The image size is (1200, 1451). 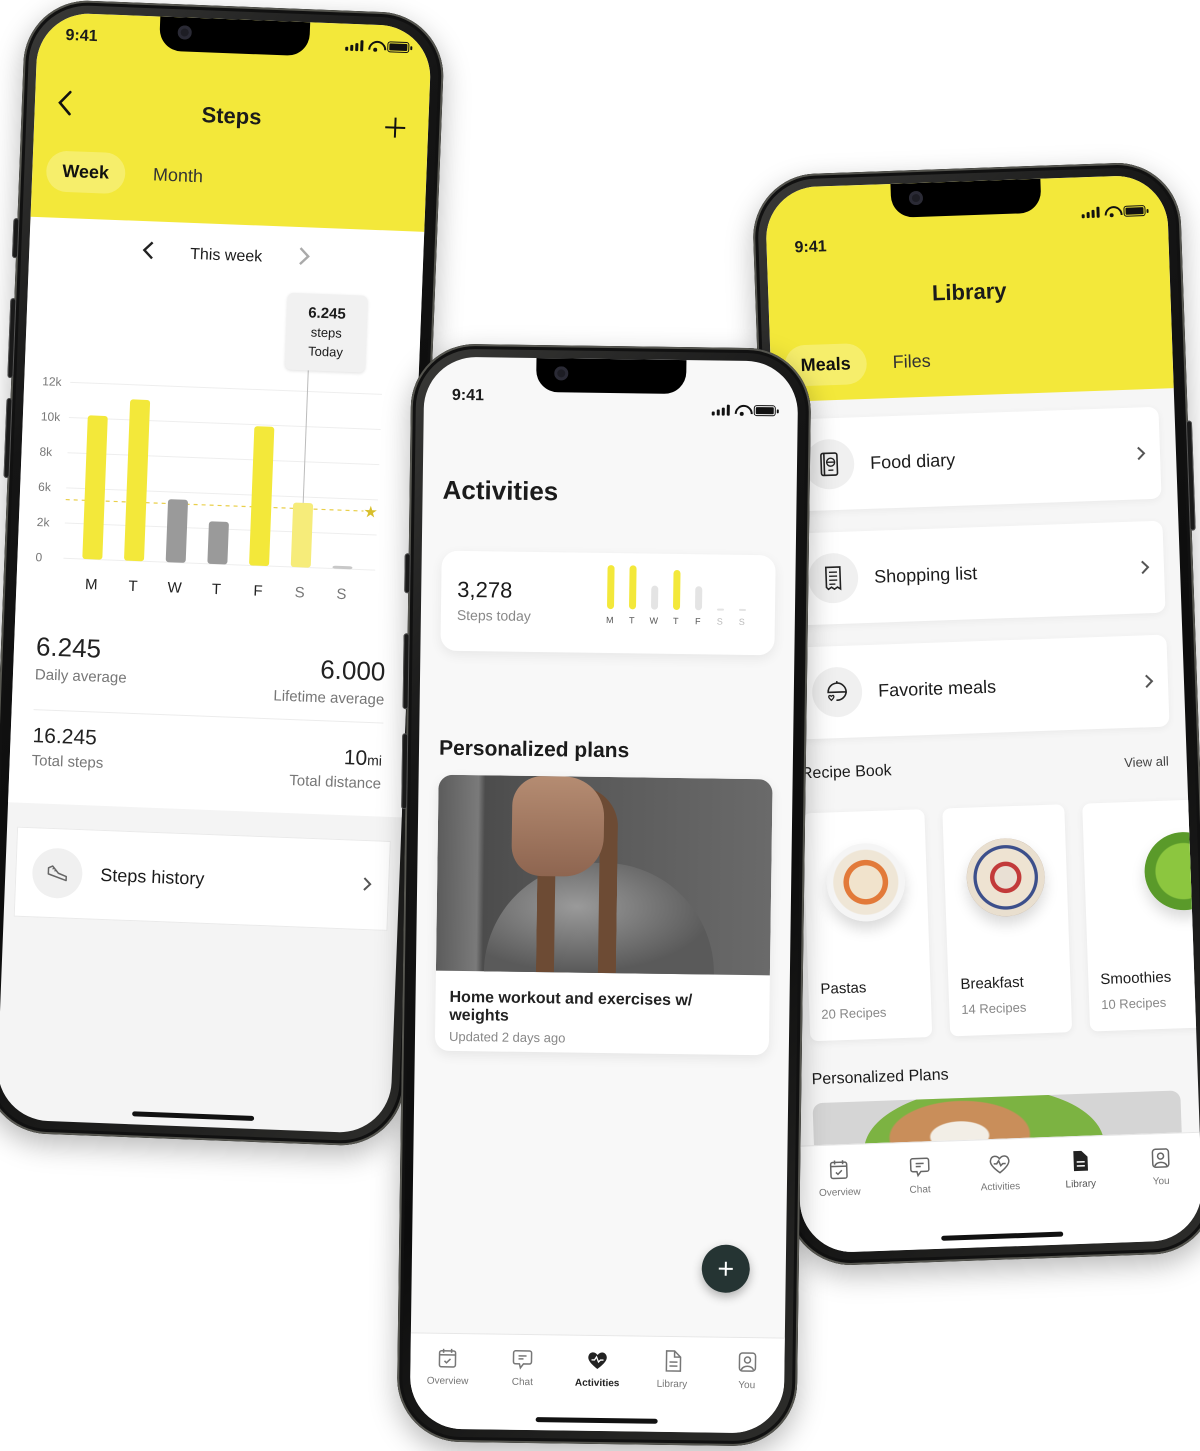 What do you see at coordinates (1141, 915) in the screenshot?
I see `recipe-card-smoothies: Smoothies 10 Recipes` at bounding box center [1141, 915].